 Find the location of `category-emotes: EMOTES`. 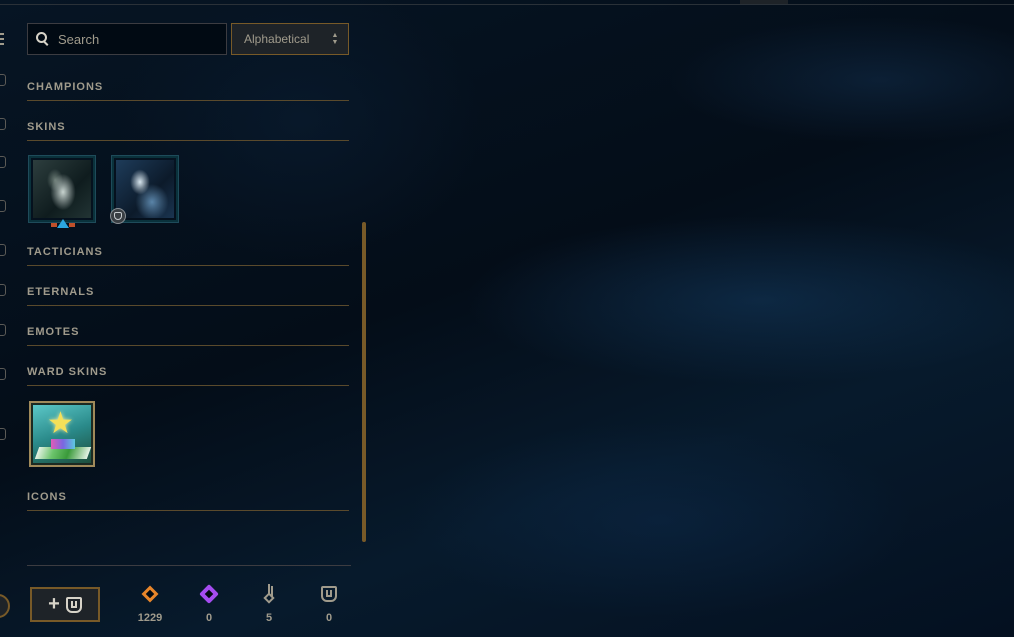

category-emotes: EMOTES is located at coordinates (188, 336).